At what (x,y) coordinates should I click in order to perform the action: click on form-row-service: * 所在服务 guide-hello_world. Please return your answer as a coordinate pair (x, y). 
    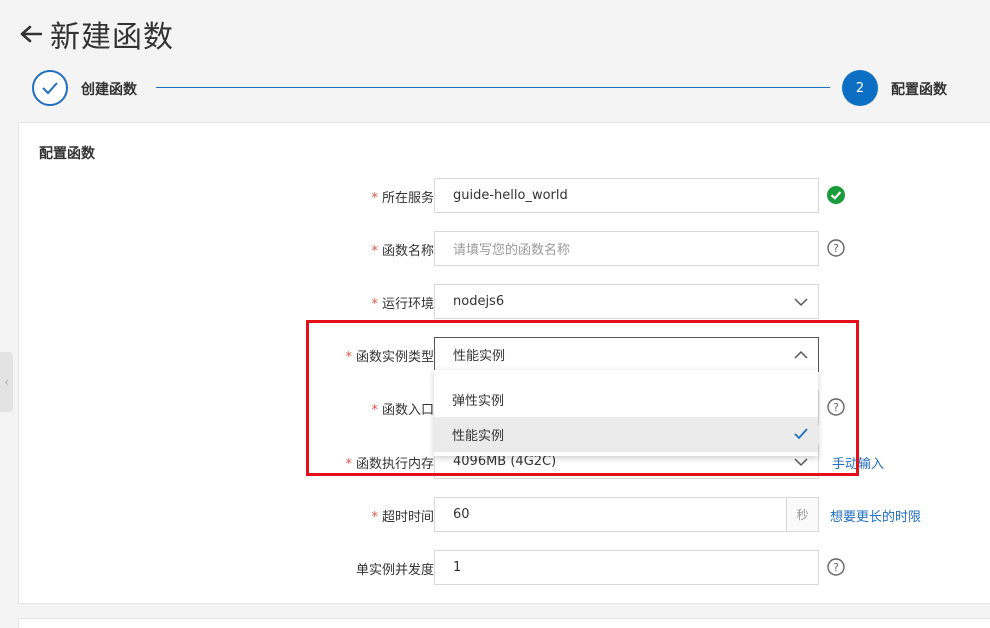
    Looking at the image, I should click on (504, 195).